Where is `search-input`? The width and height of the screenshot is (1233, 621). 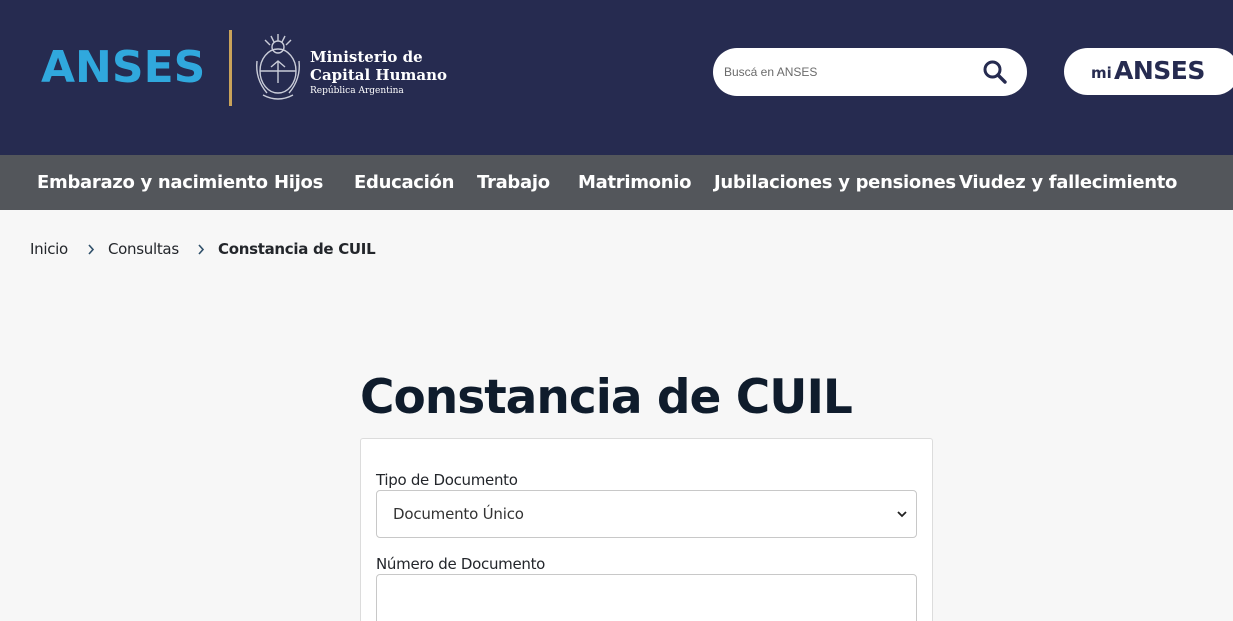 search-input is located at coordinates (849, 72).